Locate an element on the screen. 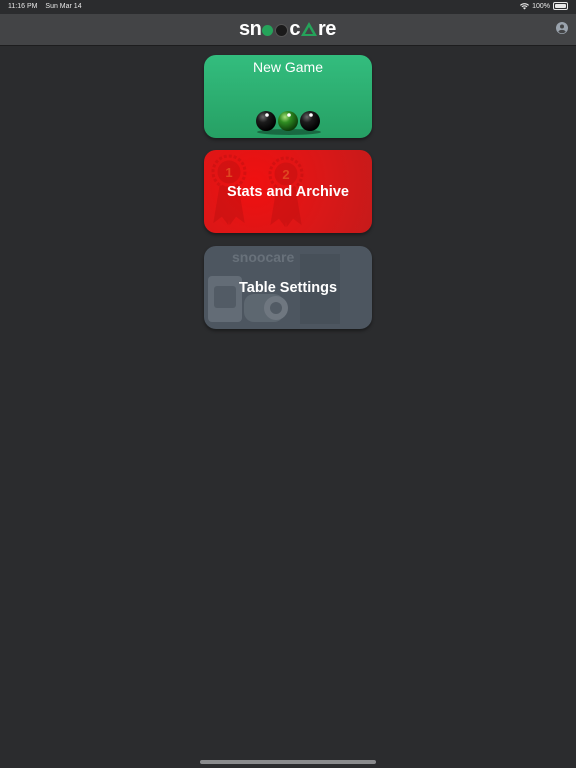 Image resolution: width=576 pixels, height=768 pixels. new-game-button: New Game is located at coordinates (288, 96).